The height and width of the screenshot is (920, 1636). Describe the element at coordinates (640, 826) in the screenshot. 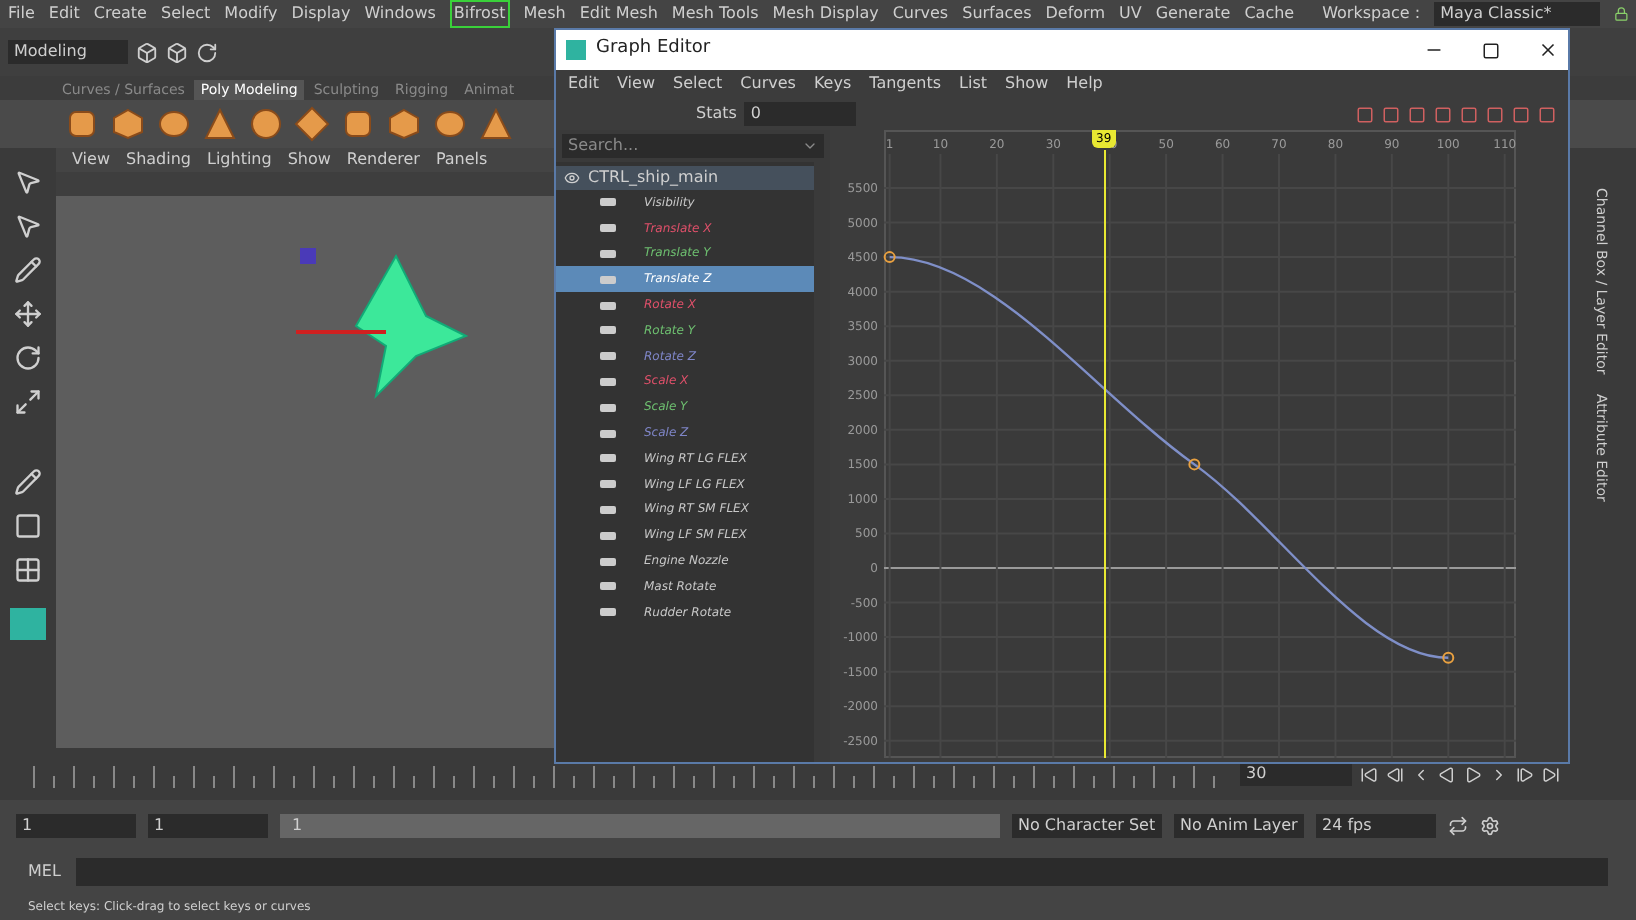

I see `range-slider: 1` at that location.